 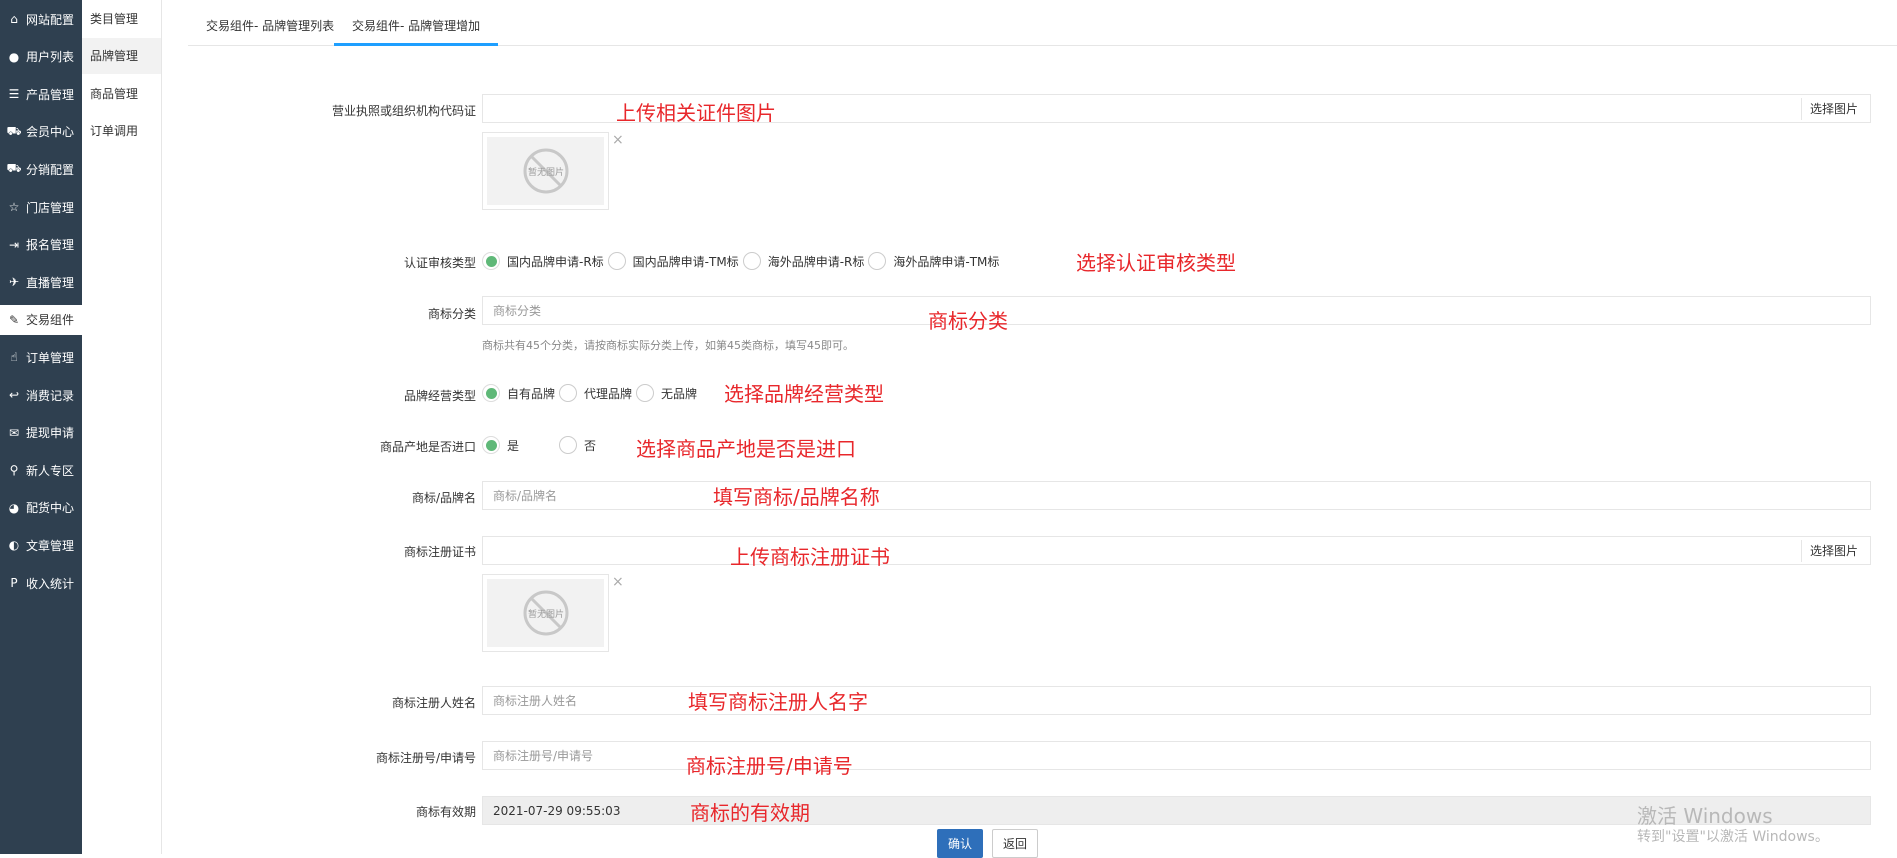 I want to click on map-pin-icon: ⚲, so click(x=14, y=470).